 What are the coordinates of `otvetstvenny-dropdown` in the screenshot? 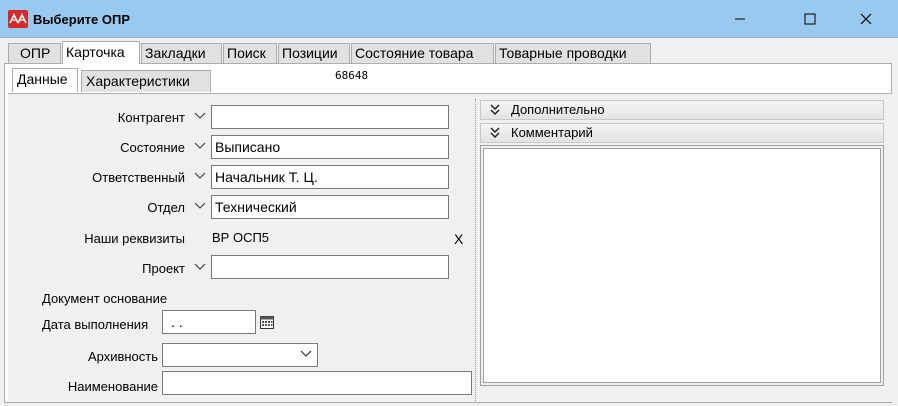 It's located at (199, 176).